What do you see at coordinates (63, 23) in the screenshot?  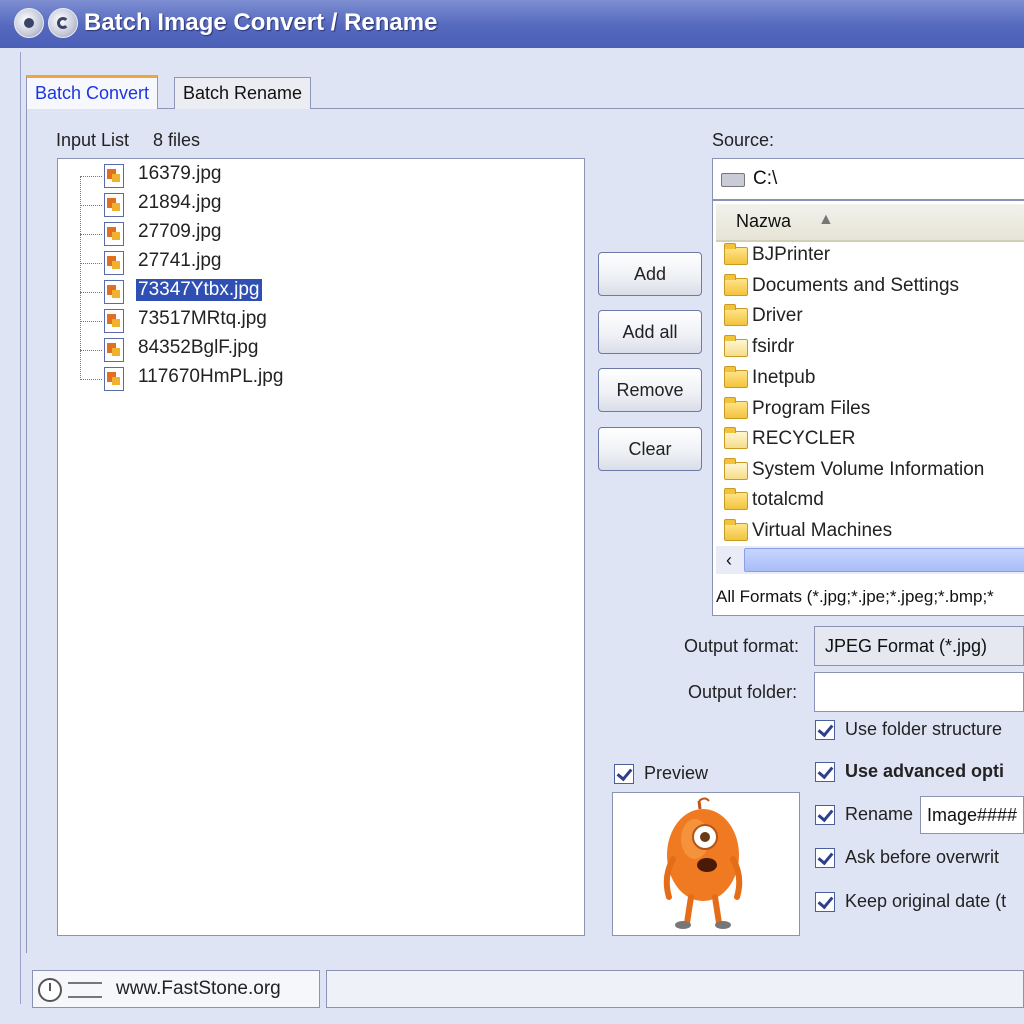 I see `refresh-icon` at bounding box center [63, 23].